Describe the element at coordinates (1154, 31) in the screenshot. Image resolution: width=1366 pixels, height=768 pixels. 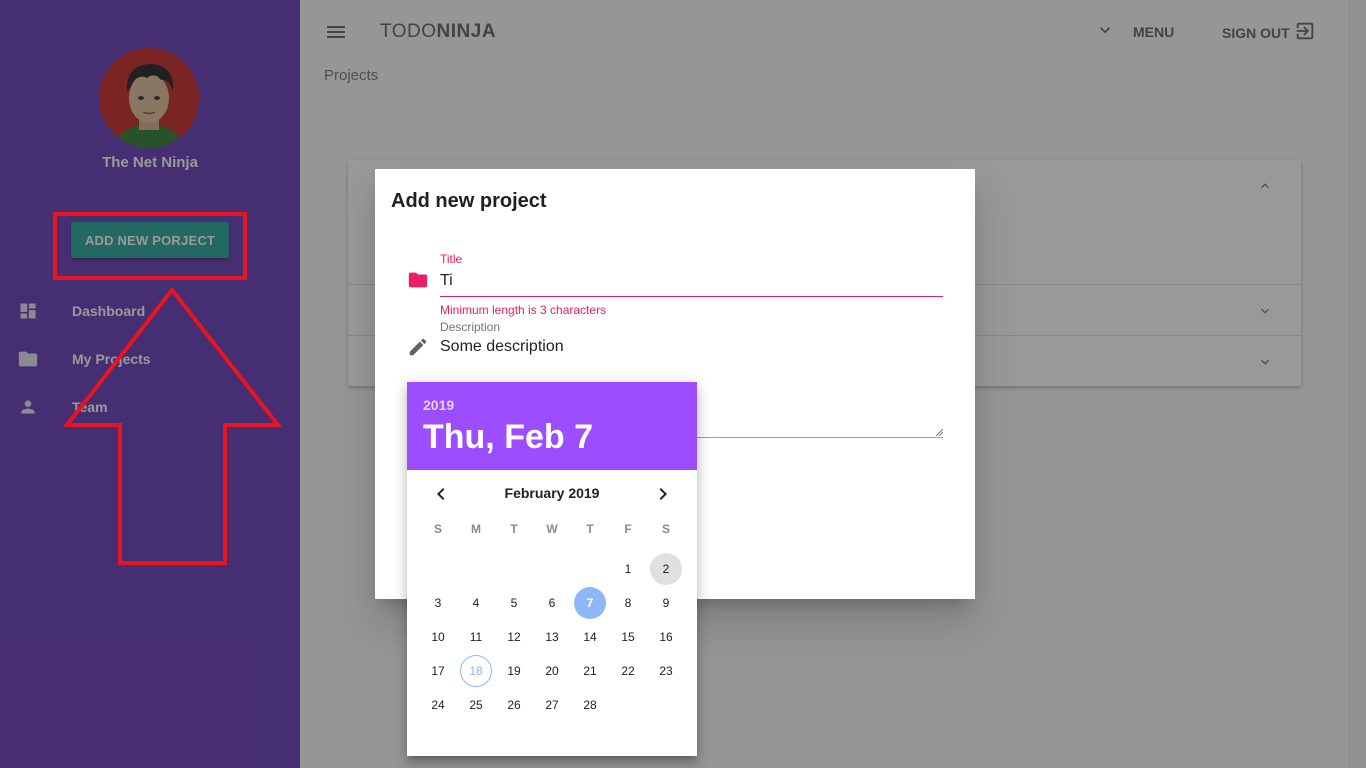
I see `menu-label: MENU` at that location.